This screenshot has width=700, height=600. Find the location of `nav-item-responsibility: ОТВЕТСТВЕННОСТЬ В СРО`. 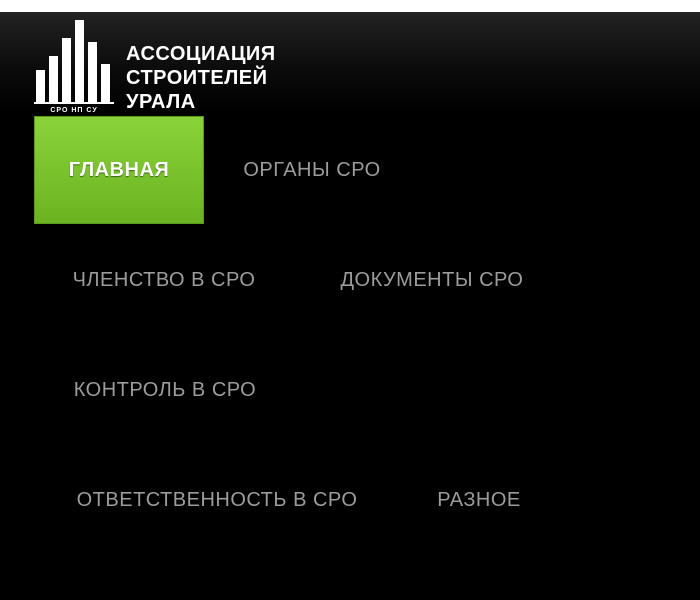

nav-item-responsibility: ОТВЕТСТВЕННОСТЬ В СРО is located at coordinates (217, 500).